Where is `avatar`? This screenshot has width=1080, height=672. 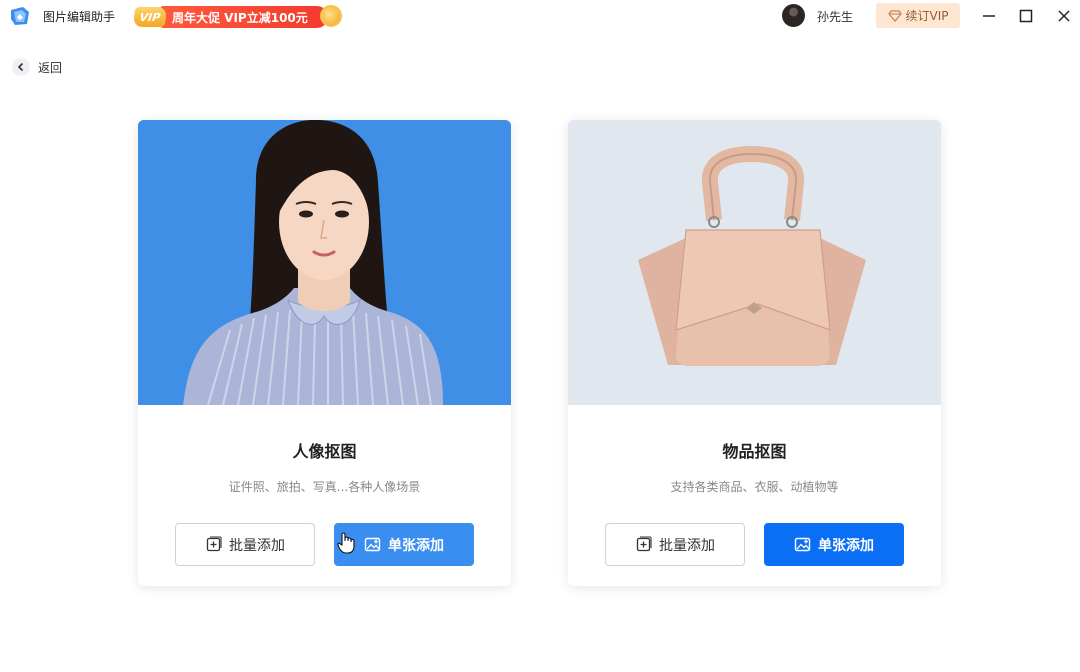
avatar is located at coordinates (793, 15).